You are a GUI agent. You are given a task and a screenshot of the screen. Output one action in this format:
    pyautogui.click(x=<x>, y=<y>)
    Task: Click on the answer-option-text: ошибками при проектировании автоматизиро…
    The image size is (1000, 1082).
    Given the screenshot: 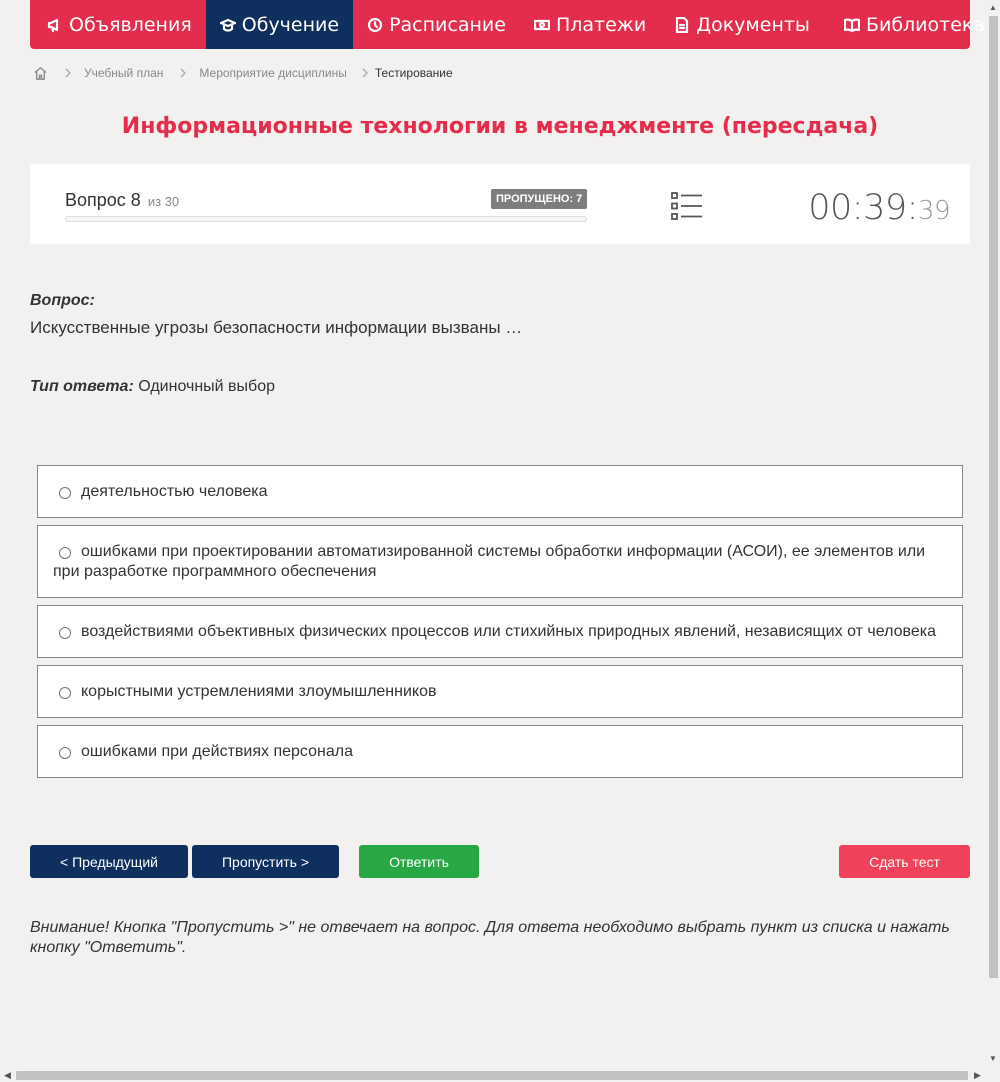 What is the action you would take?
    pyautogui.click(x=489, y=561)
    